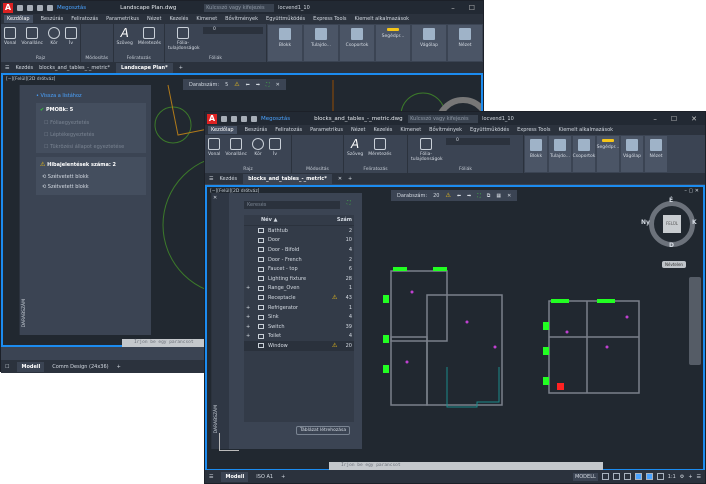 This screenshot has height=484, width=706. I want to click on add-layout-button: +, so click(283, 477).